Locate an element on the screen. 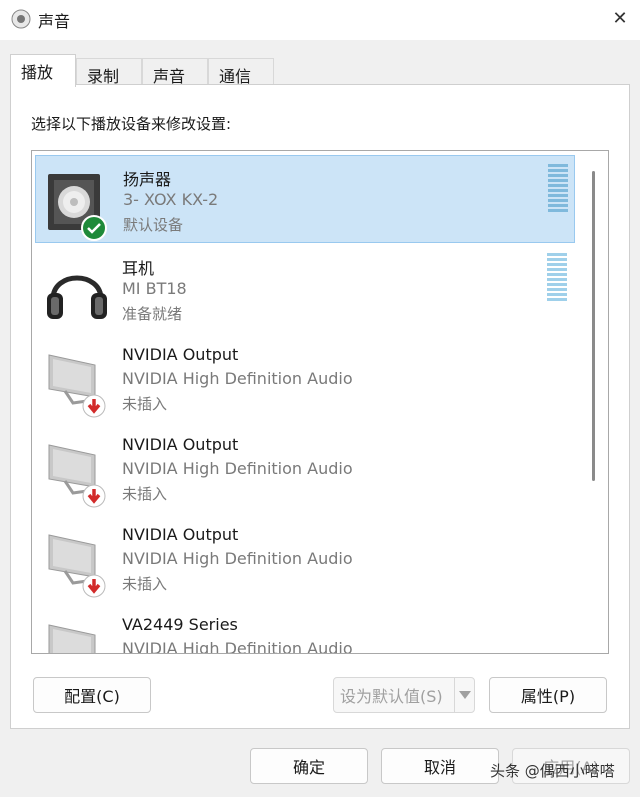  cancel-button: 取消 is located at coordinates (440, 766).